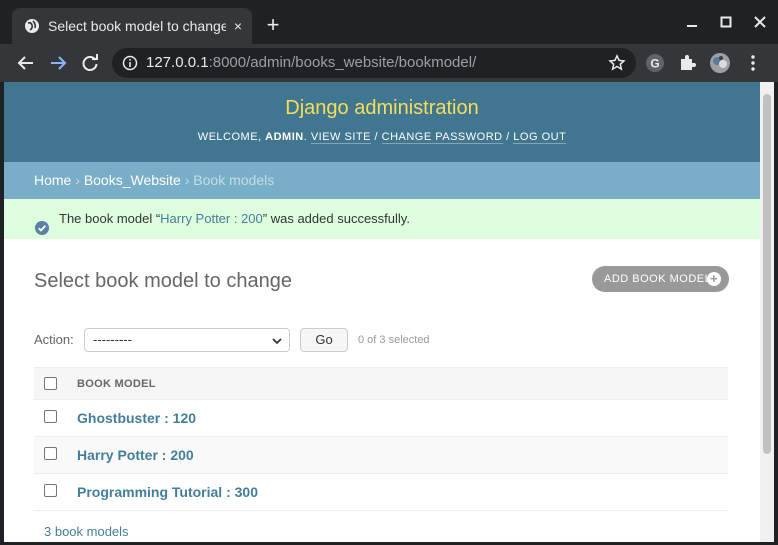  Describe the element at coordinates (687, 63) in the screenshot. I see `puzzle-extensions-icon` at that location.